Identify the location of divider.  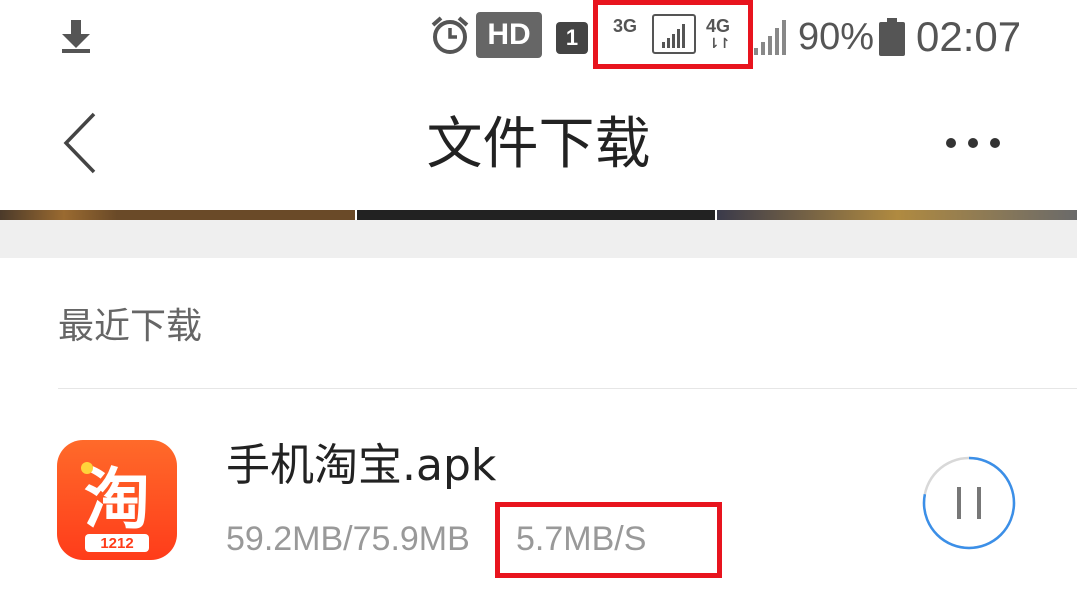
(567, 388).